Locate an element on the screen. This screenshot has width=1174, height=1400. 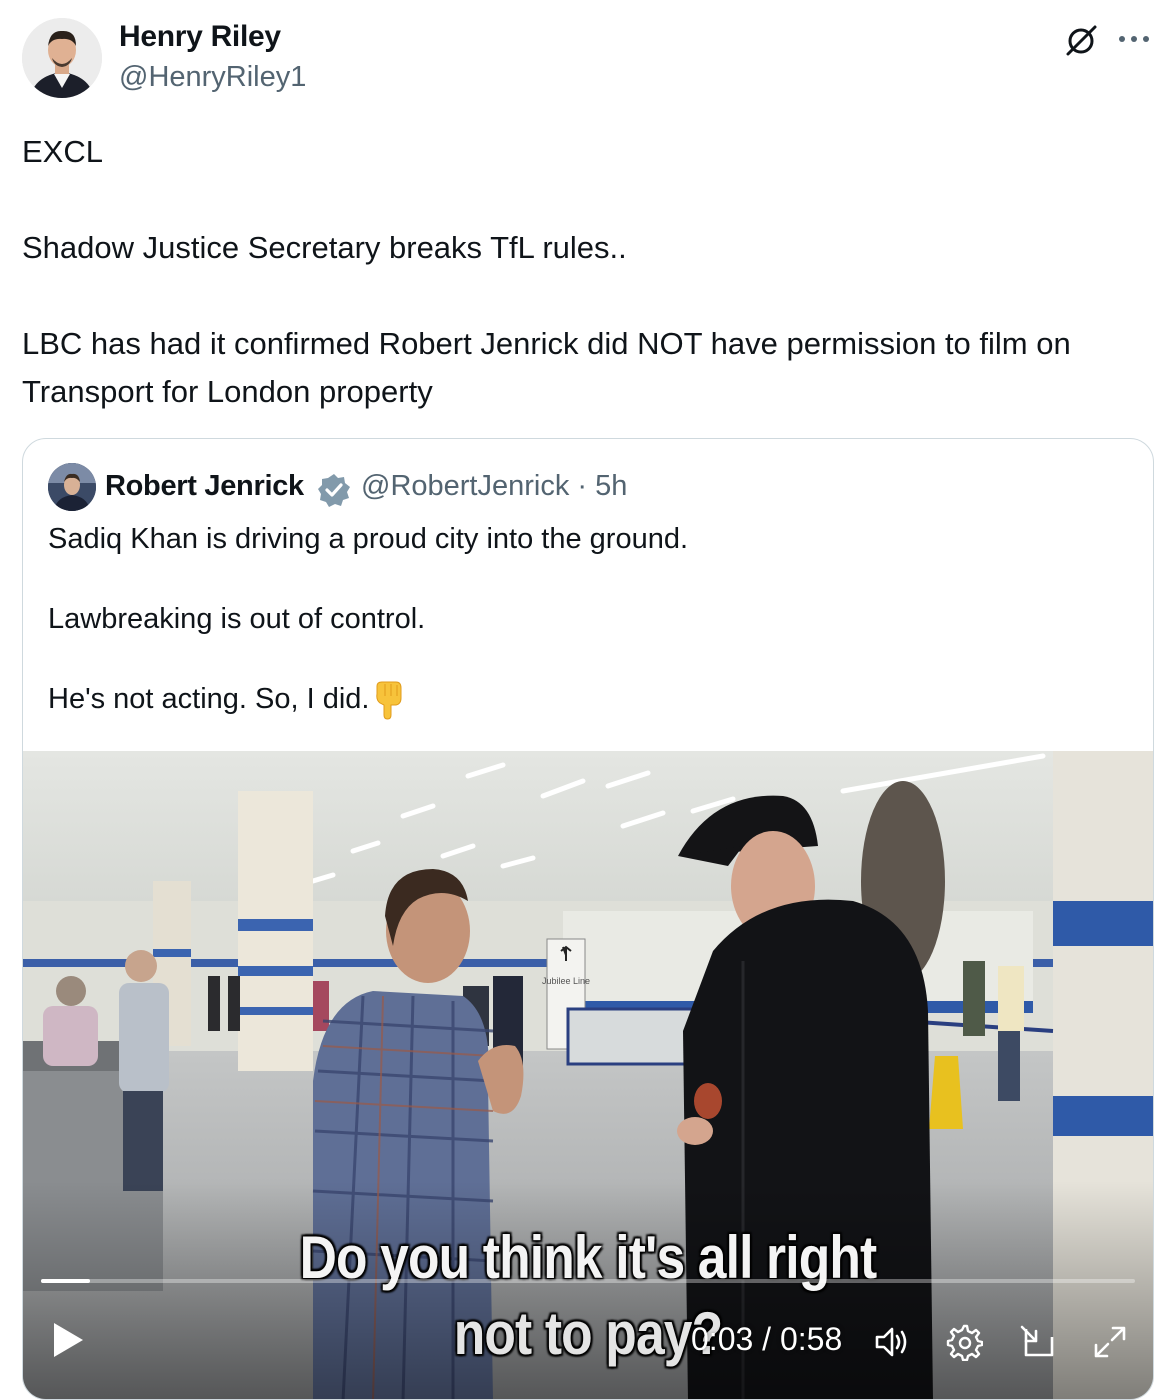
quoted-text-line-last: He's not acting. So, I did. is located at coordinates (588, 699).